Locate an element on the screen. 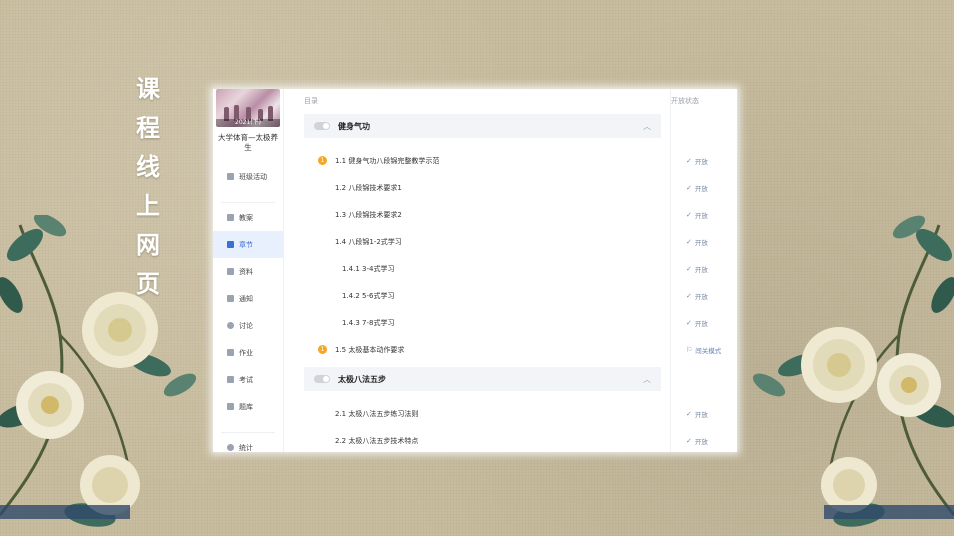  course-cover-image: 2021(下) is located at coordinates (248, 108).